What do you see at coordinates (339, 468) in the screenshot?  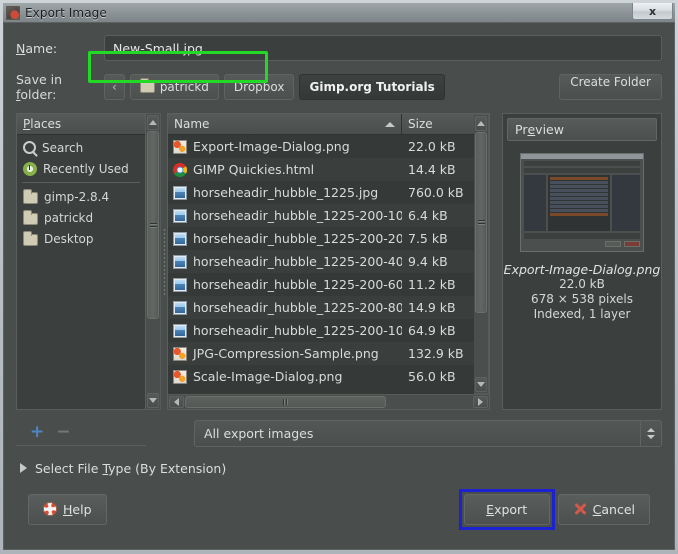 I see `select-file-type-expander: Select File Type (By Extension)` at bounding box center [339, 468].